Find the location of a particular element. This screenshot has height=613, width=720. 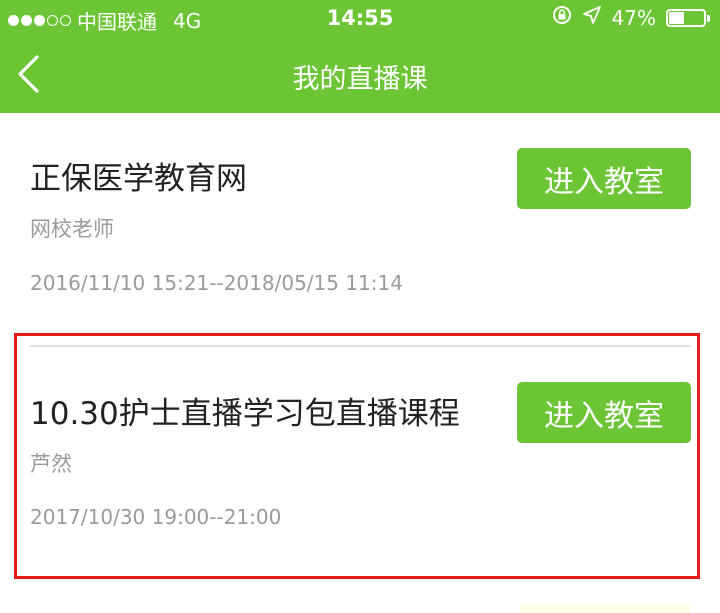

battery-level is located at coordinates (676, 17).